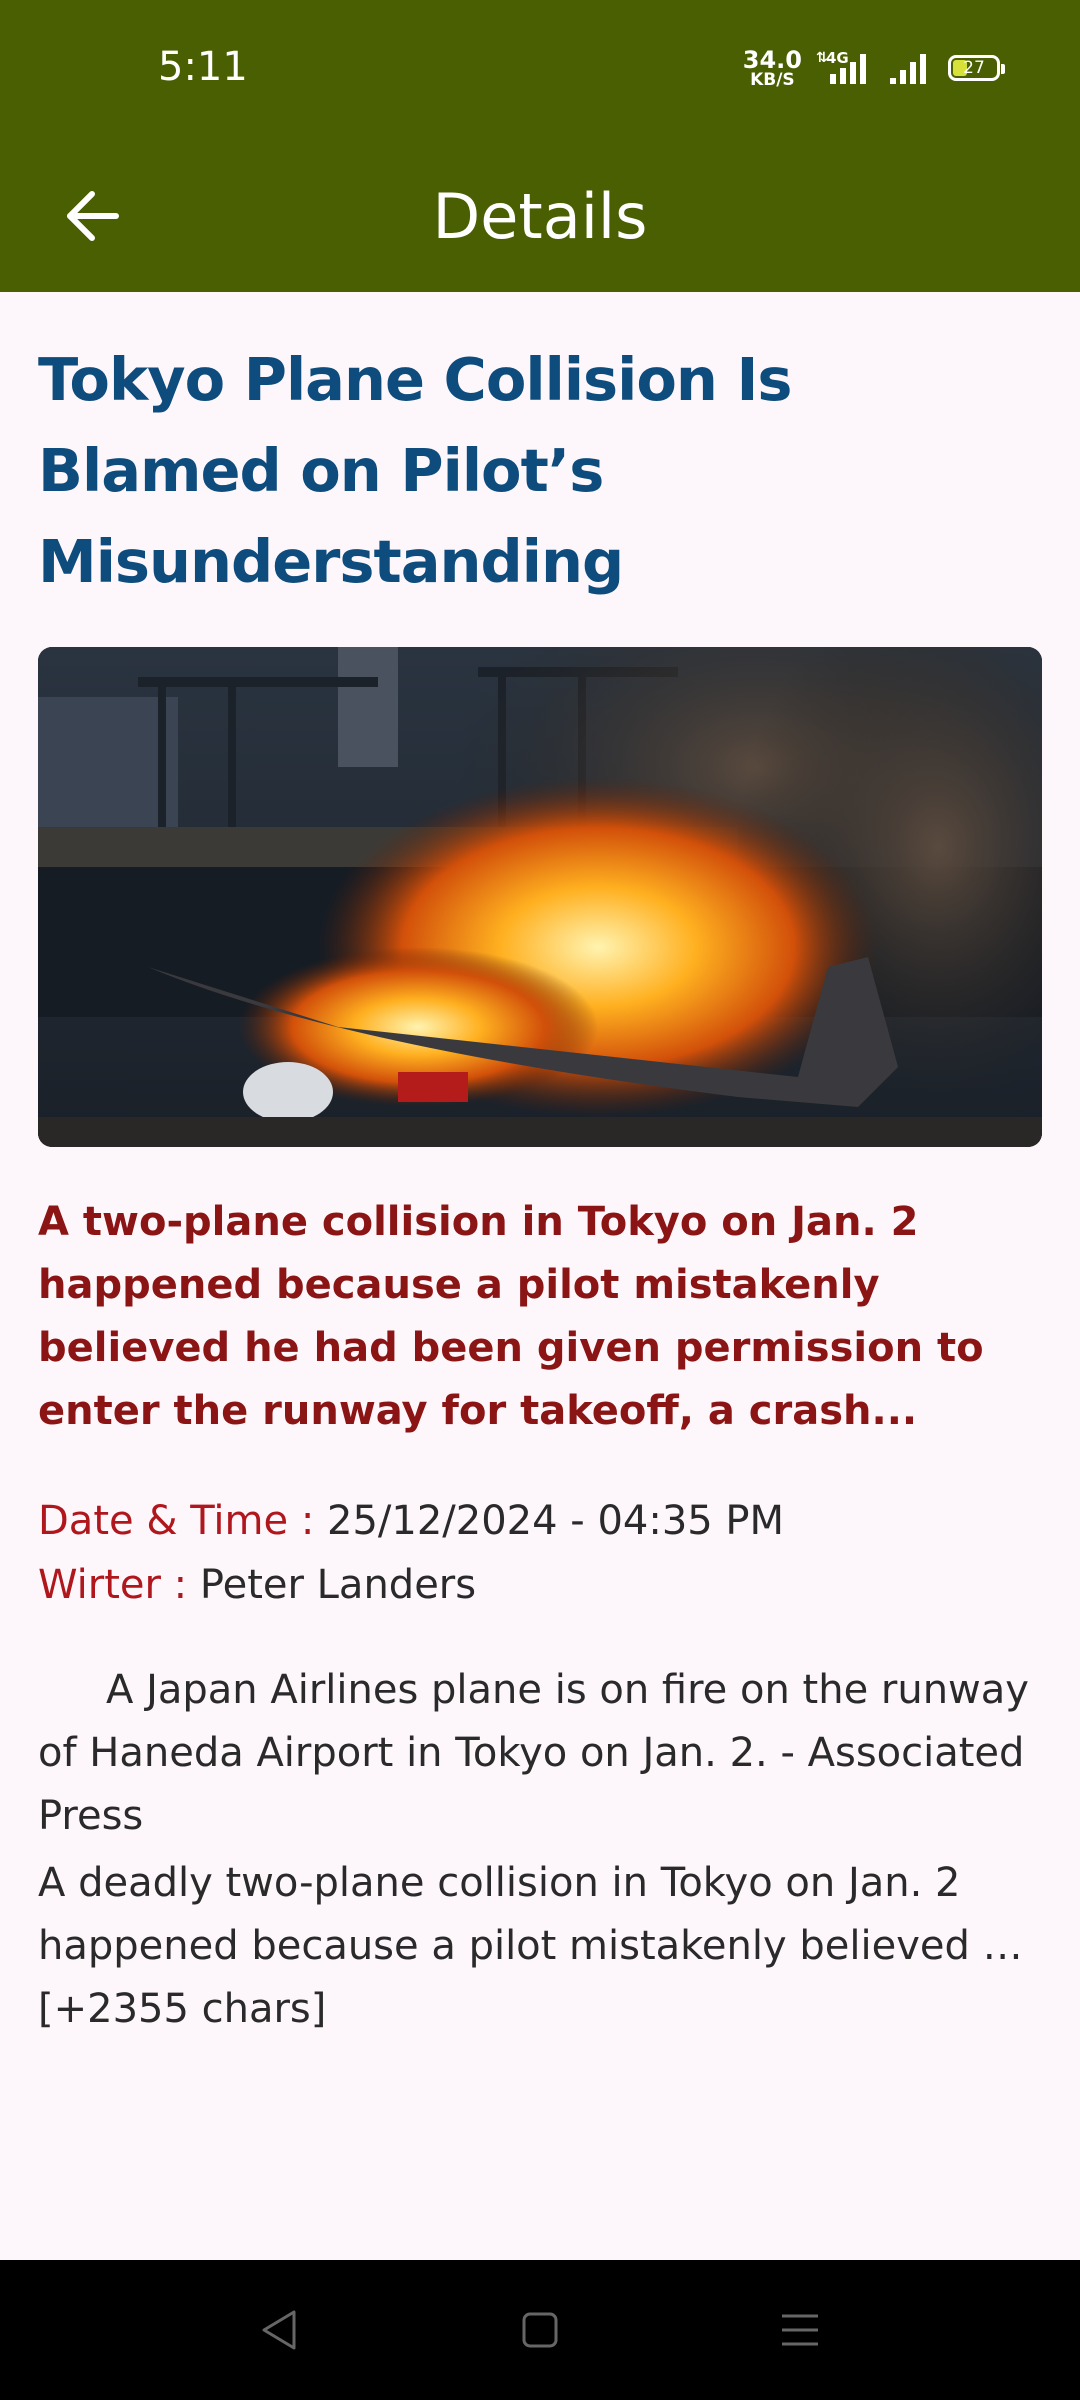  Describe the element at coordinates (540, 1585) in the screenshot. I see `writer-row: Wirter : Peter Landers` at that location.